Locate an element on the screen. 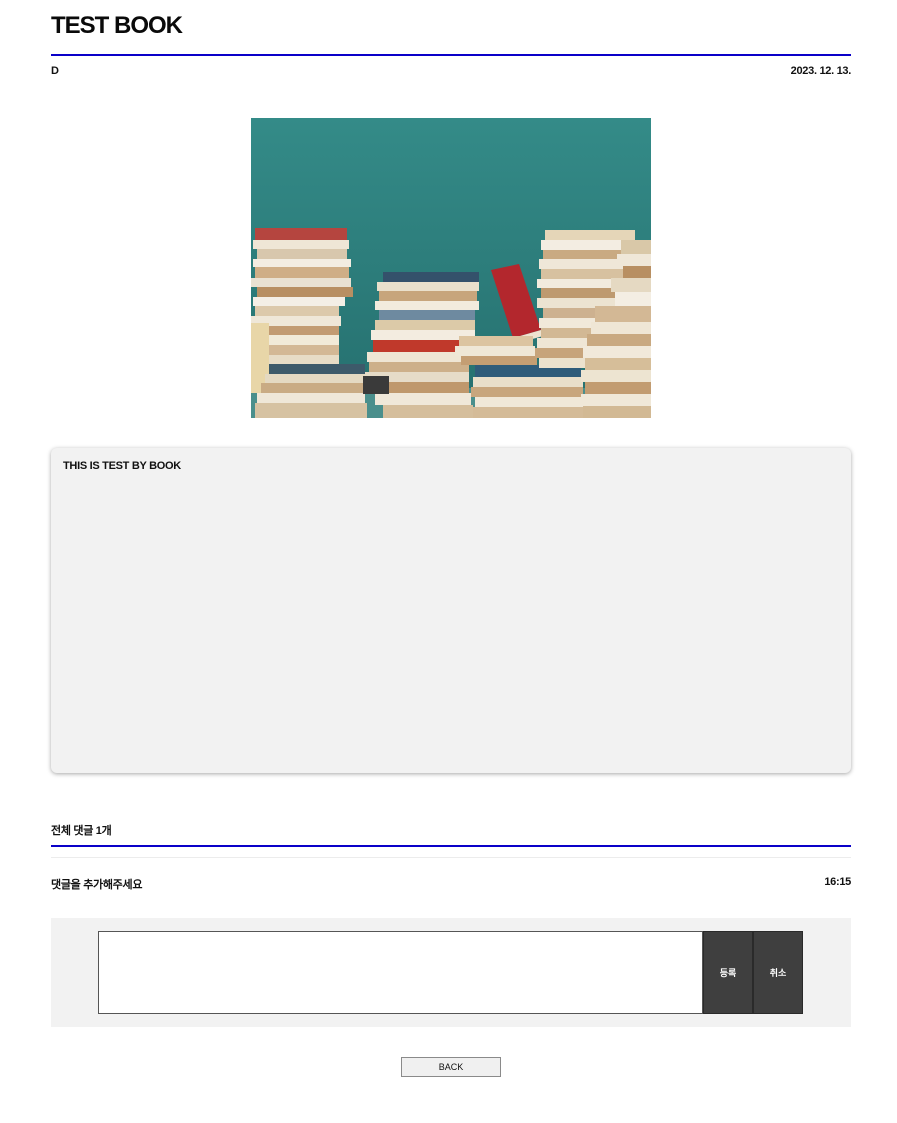 The image size is (897, 1123). book-stack-photo-icon is located at coordinates (451, 268).